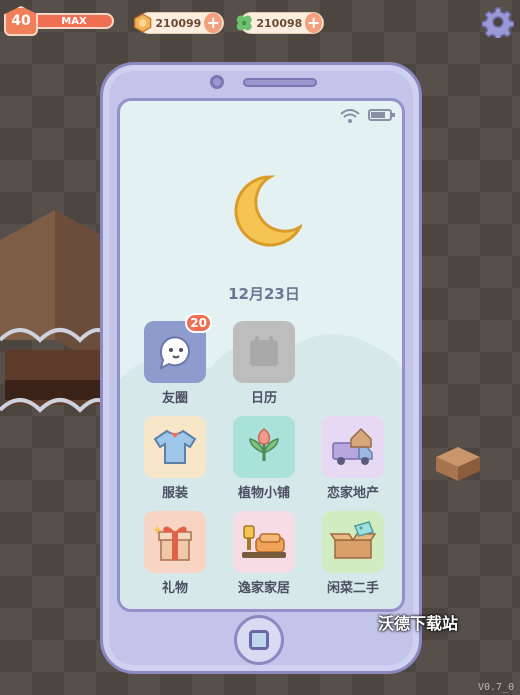 Image resolution: width=520 pixels, height=695 pixels. I want to click on home-button, so click(259, 640).